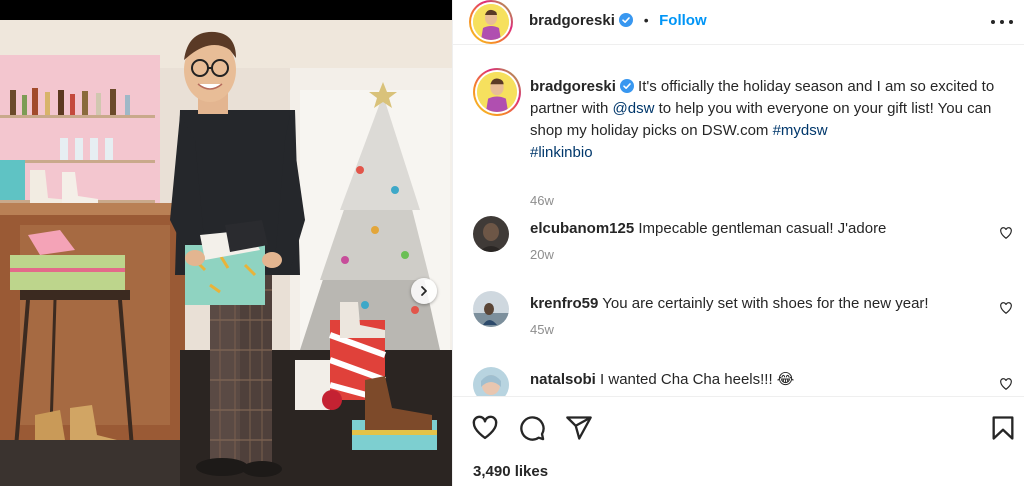  I want to click on likes-count: 3,490 likes, so click(510, 471).